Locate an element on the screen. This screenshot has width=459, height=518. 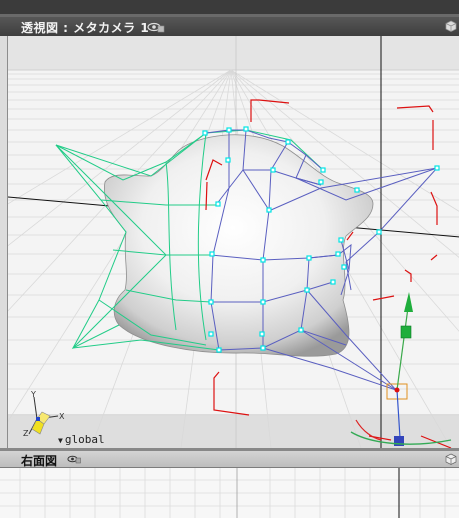
axis-label-z: Z is located at coordinates (26, 433).